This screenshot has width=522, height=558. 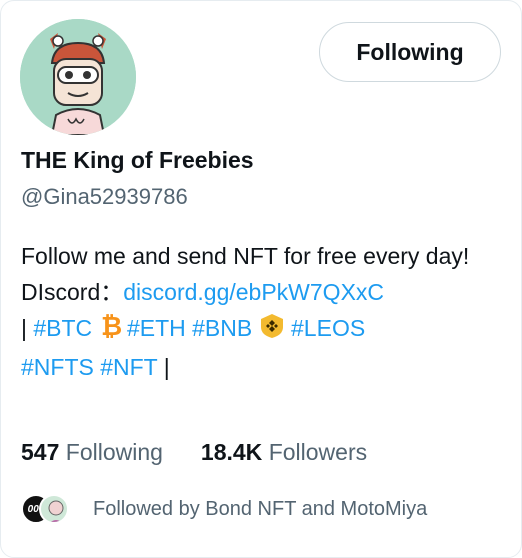 I want to click on bitcoin-icon: ₿, so click(x=110, y=330).